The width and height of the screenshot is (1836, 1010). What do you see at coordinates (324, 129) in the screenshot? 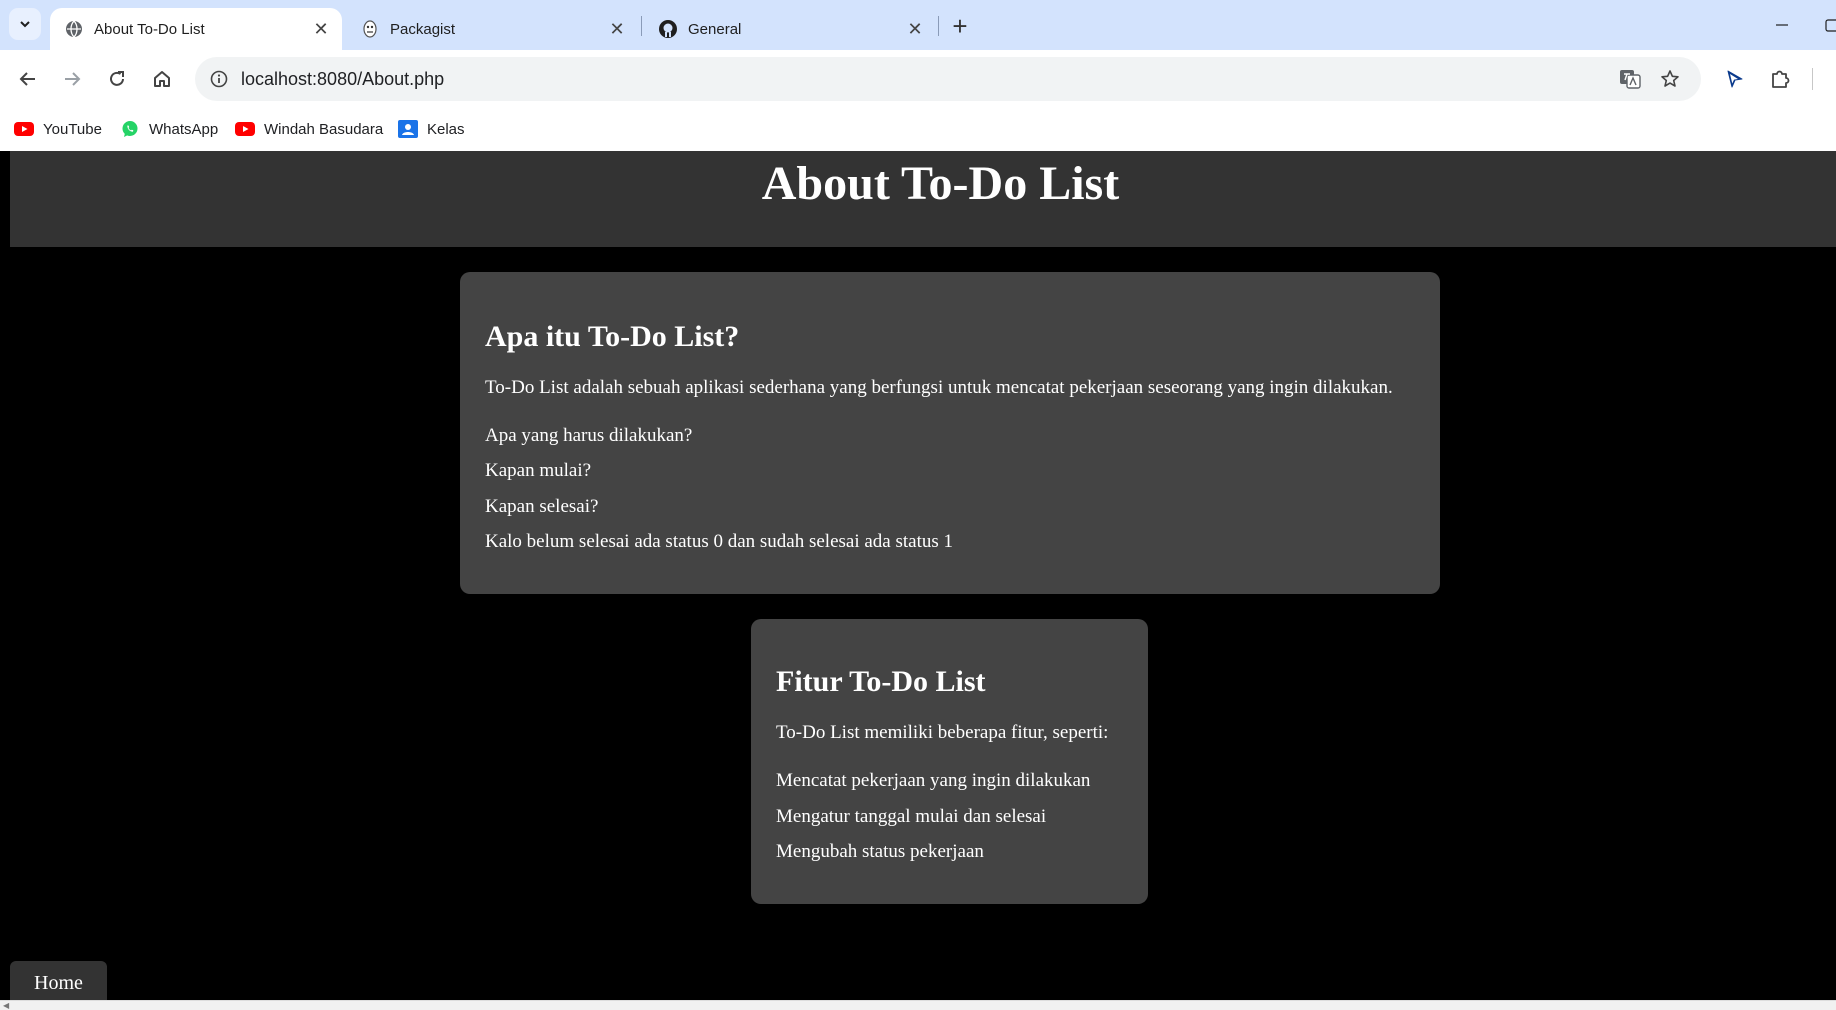
I see `bookmark-label: Windah Basudara` at bounding box center [324, 129].